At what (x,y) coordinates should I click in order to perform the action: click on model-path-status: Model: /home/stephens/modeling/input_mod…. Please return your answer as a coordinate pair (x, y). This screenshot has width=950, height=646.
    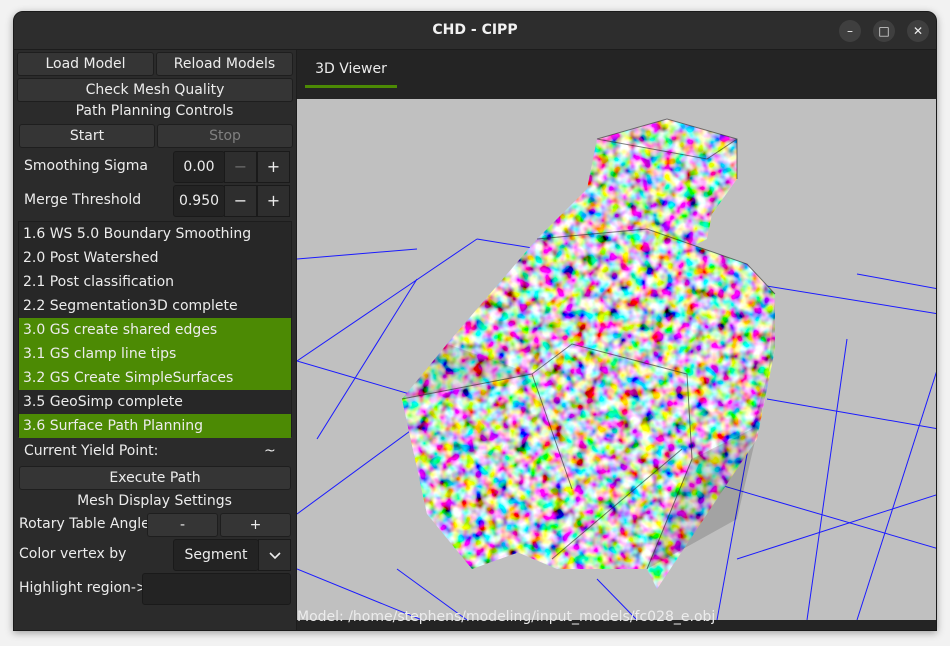
    Looking at the image, I should click on (506, 617).